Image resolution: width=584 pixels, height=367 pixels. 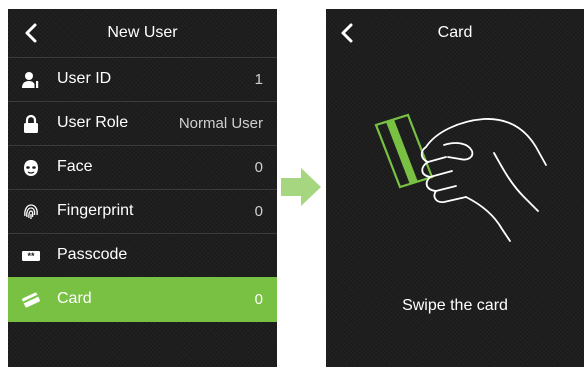 I want to click on menu-item-fingerprint: Fingerprint 0, so click(x=142, y=211).